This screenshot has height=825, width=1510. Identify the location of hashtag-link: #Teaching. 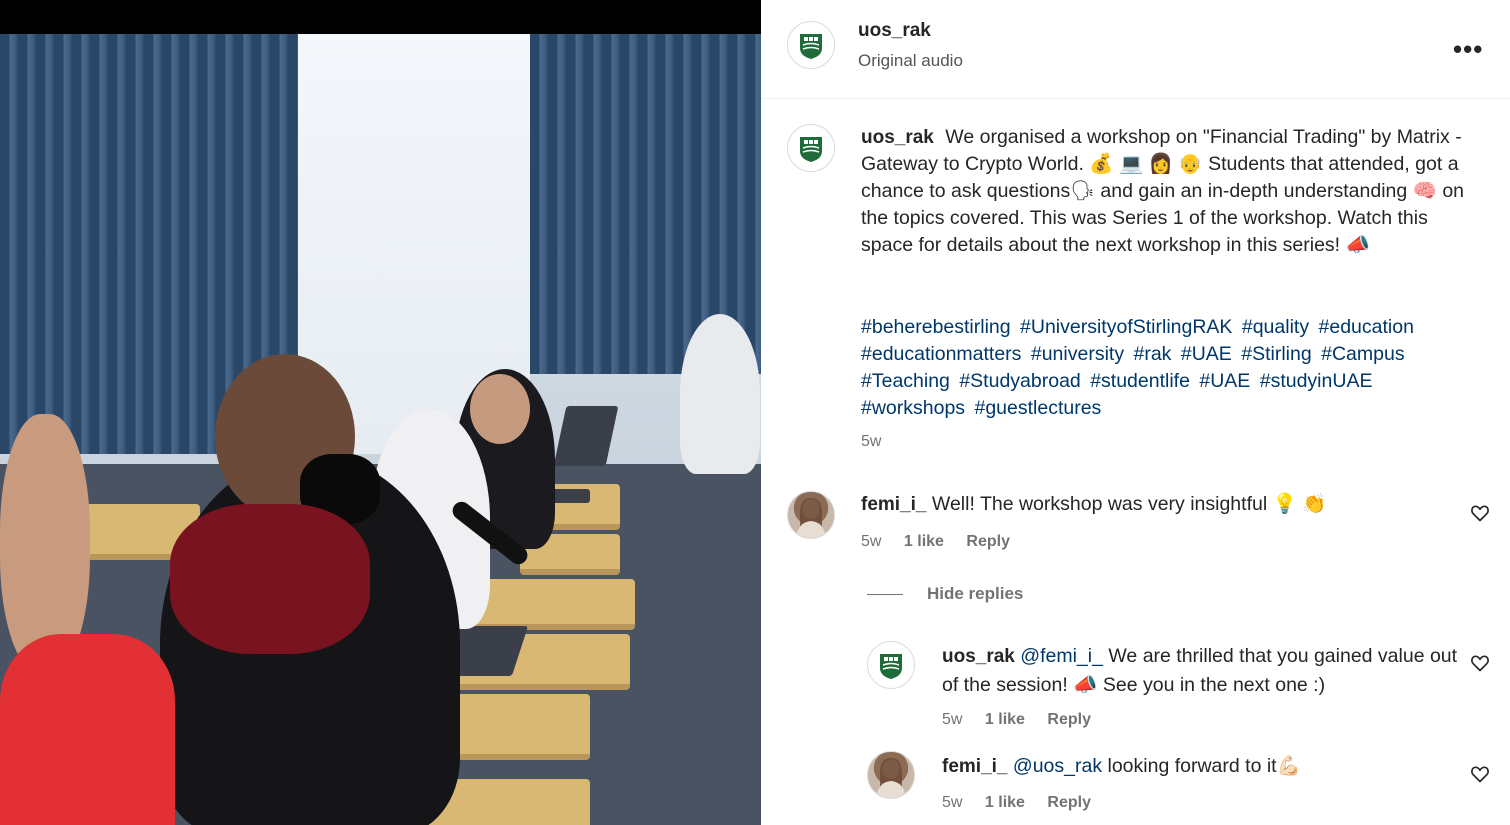
(905, 381).